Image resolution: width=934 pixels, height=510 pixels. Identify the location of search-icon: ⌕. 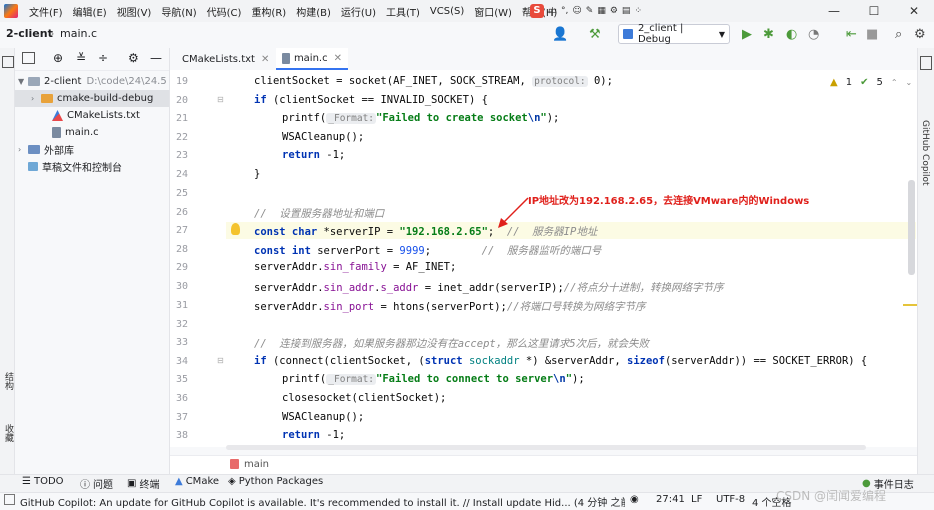
(898, 34).